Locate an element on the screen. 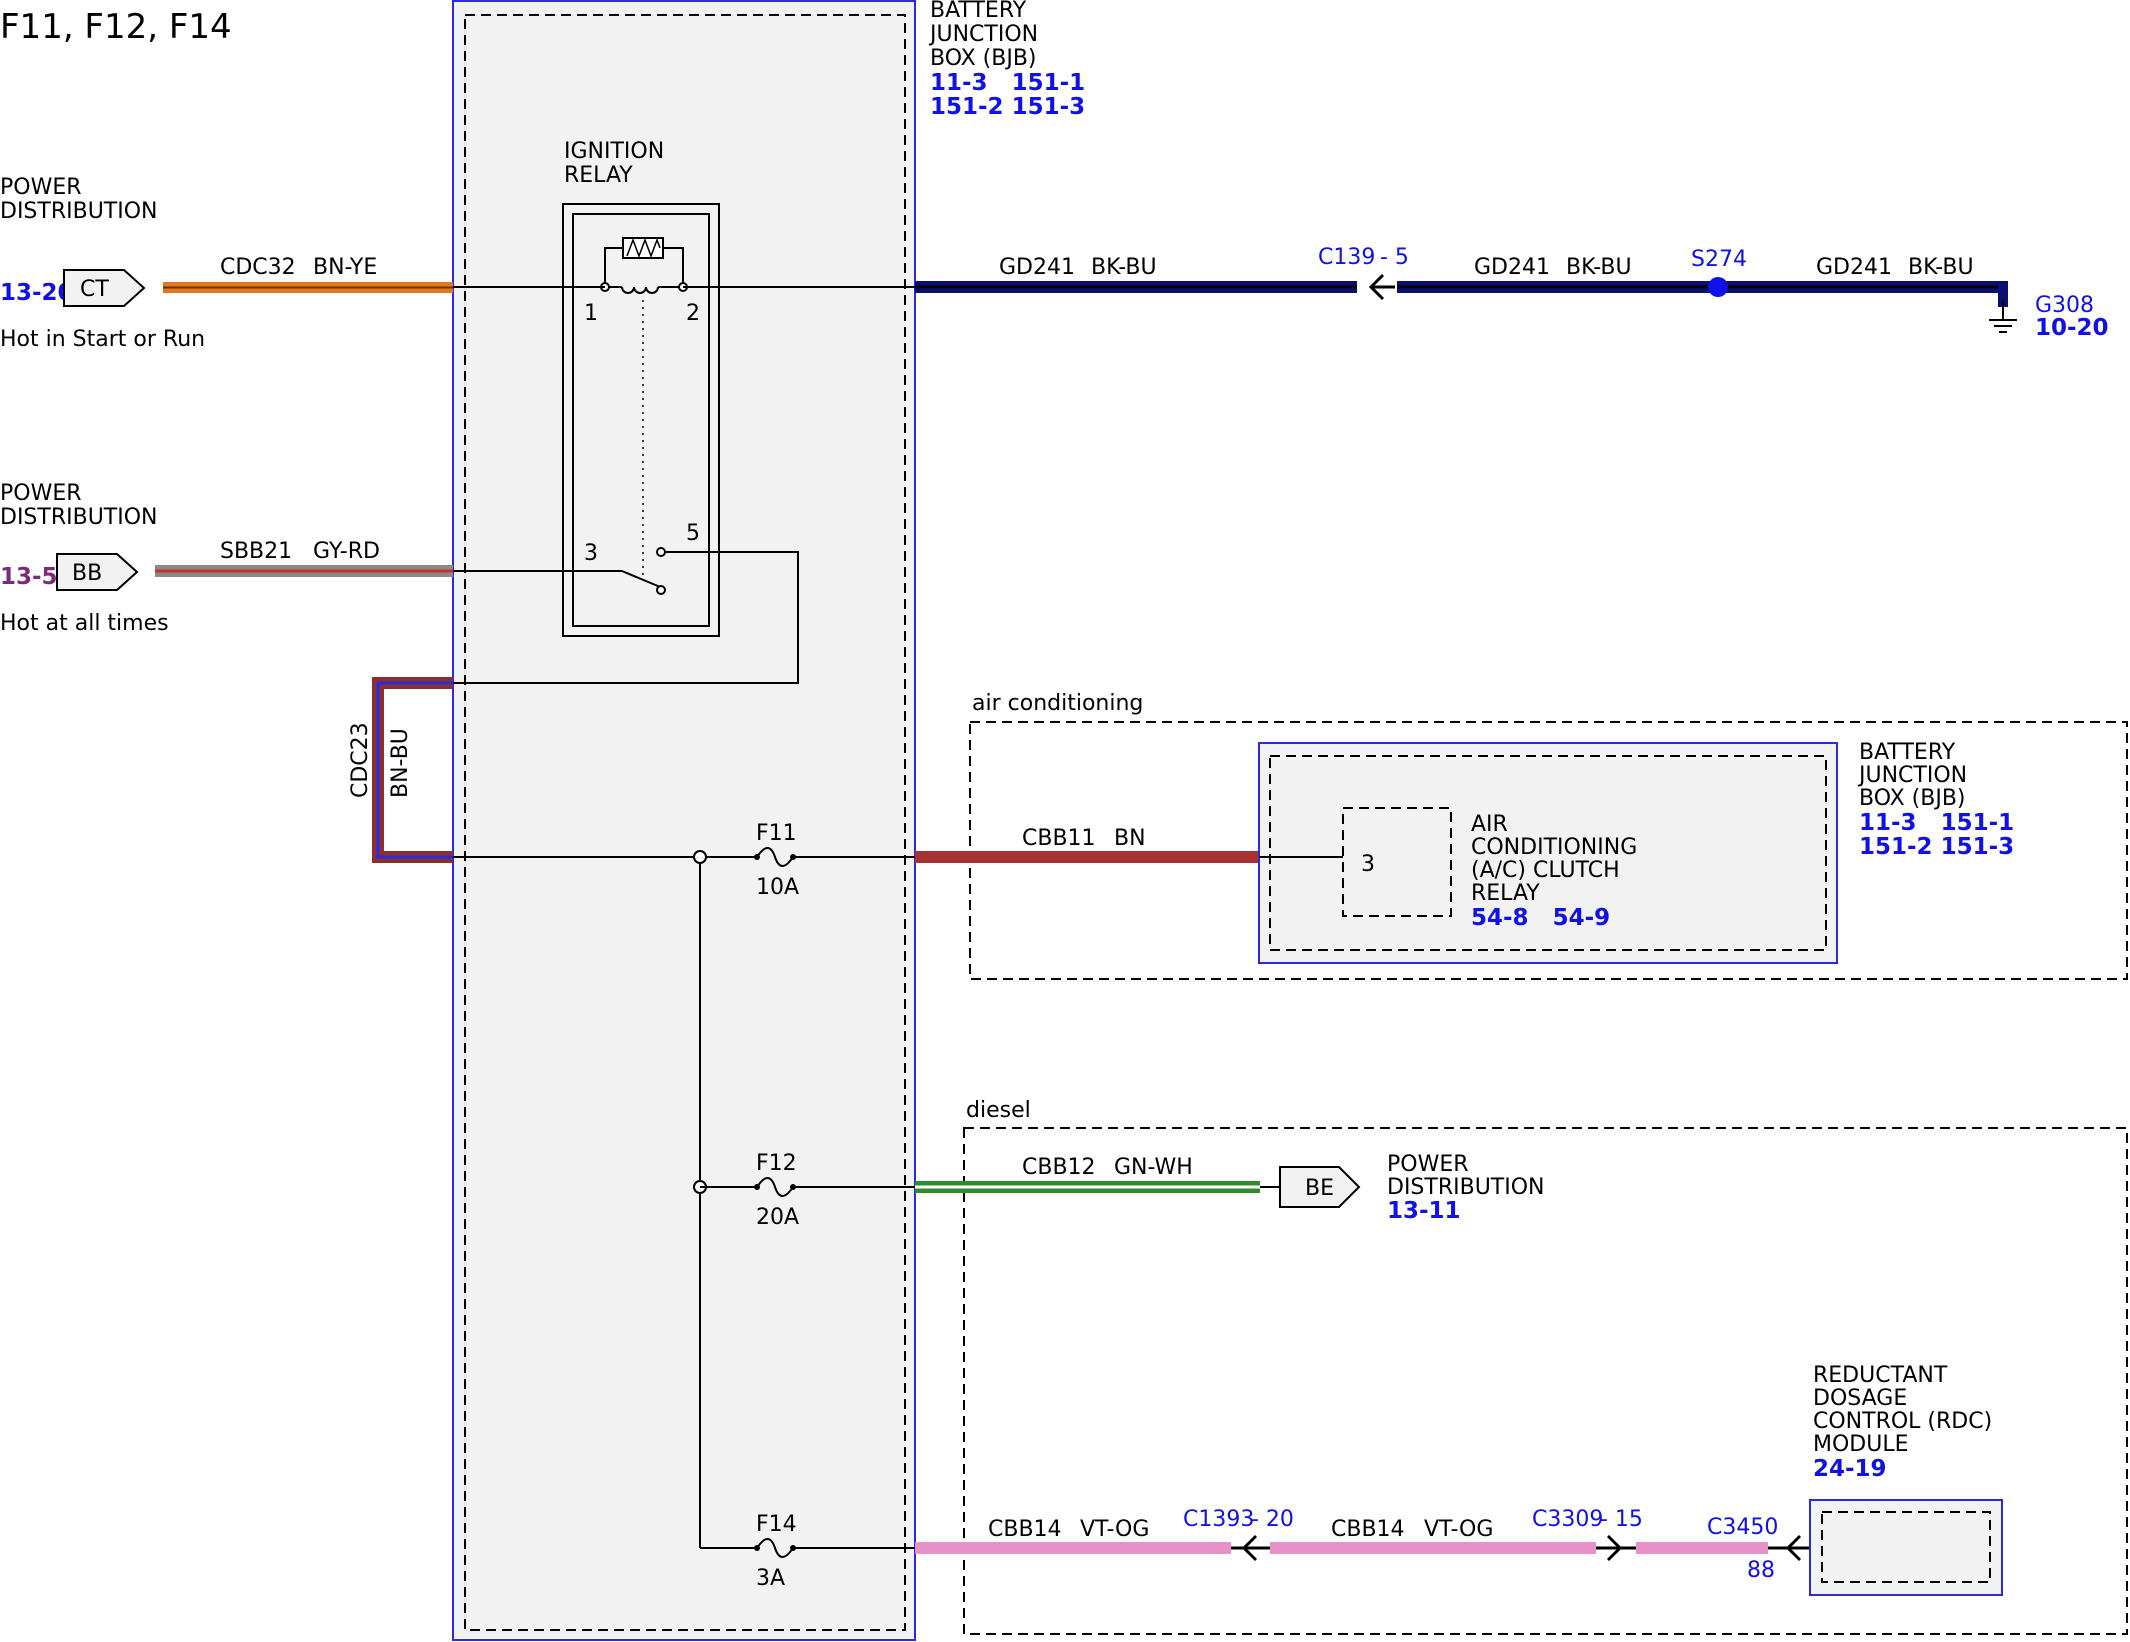 The width and height of the screenshot is (2130, 1642). diesel-pd-line-1: POWER is located at coordinates (1428, 1164).